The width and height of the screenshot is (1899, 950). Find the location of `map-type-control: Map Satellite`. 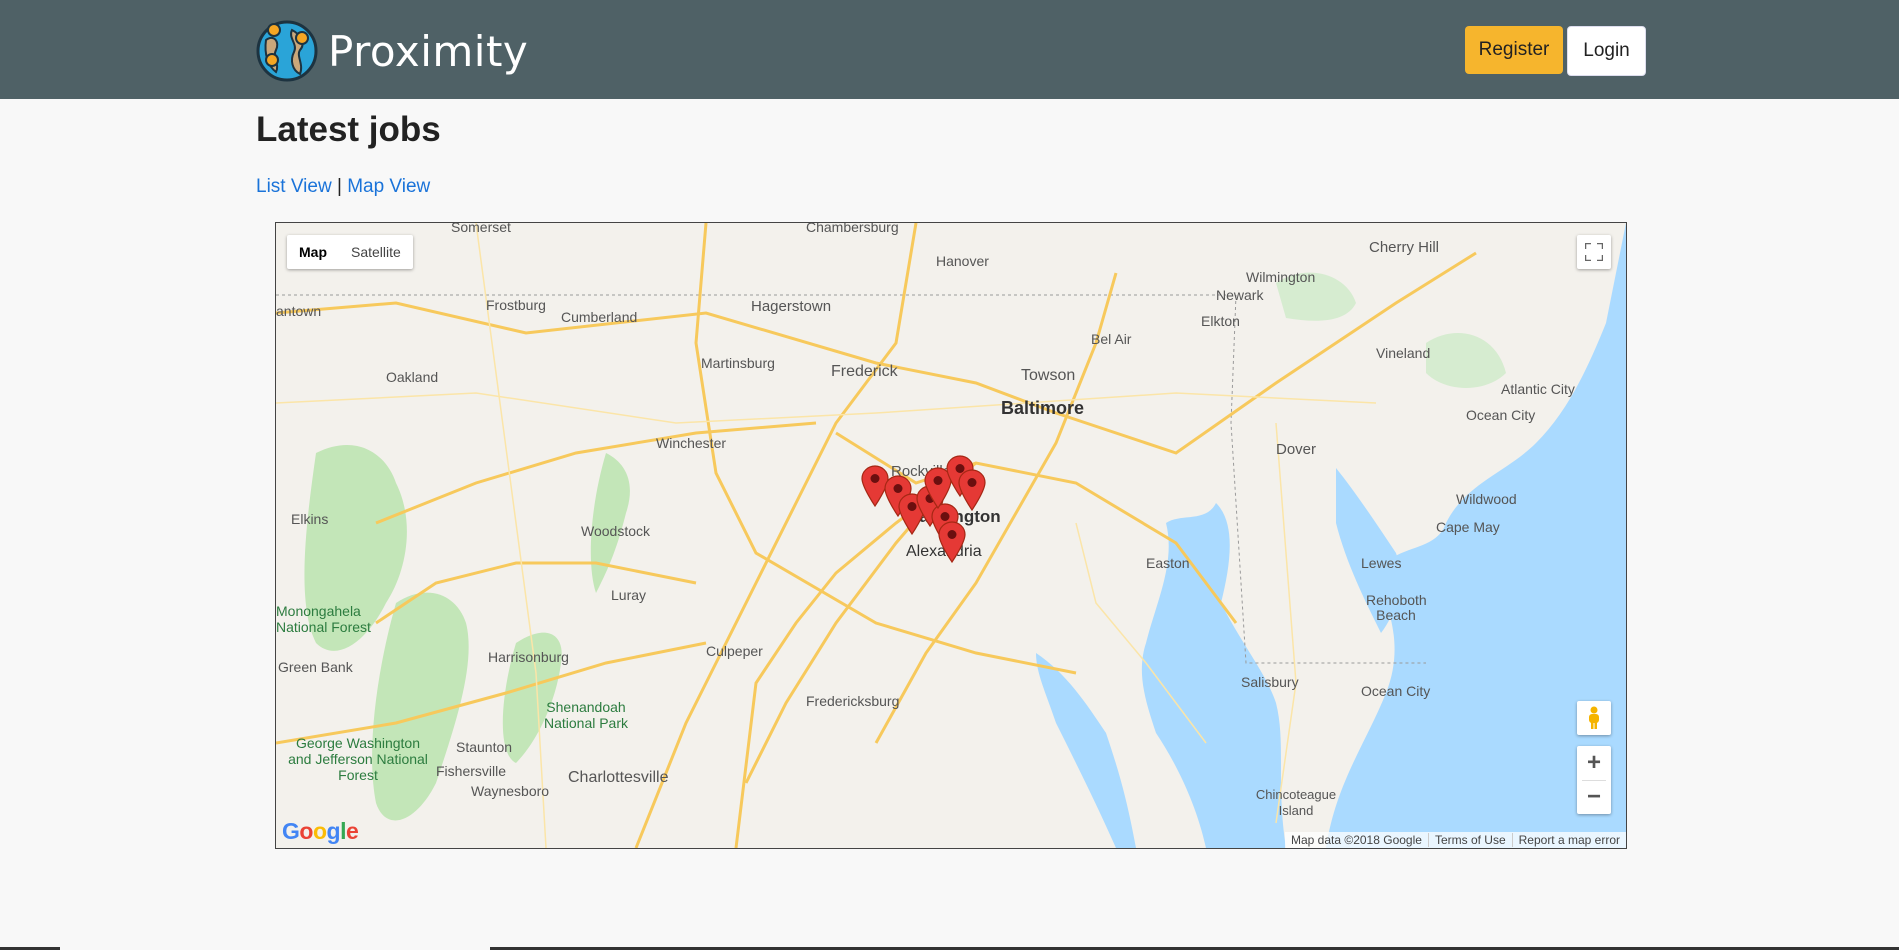

map-type-control: Map Satellite is located at coordinates (350, 252).